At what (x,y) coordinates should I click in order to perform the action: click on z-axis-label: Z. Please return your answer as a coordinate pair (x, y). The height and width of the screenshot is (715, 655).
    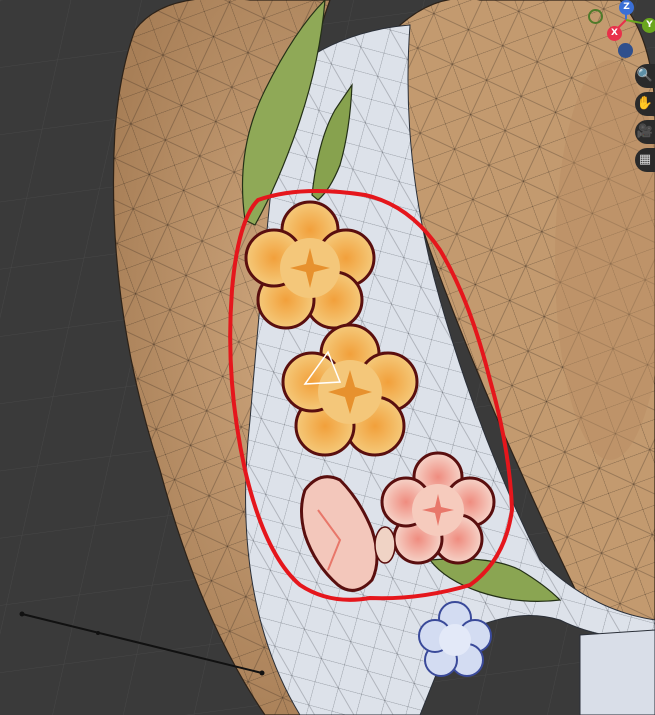
    Looking at the image, I should click on (626, 7).